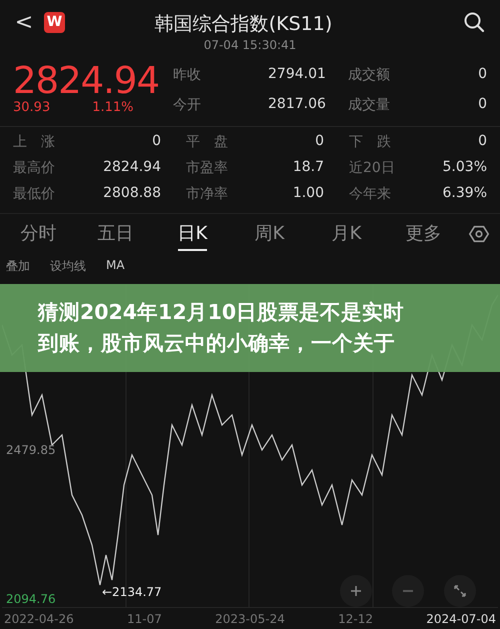  Describe the element at coordinates (370, 142) in the screenshot. I see `stat-label: 下 跌` at that location.